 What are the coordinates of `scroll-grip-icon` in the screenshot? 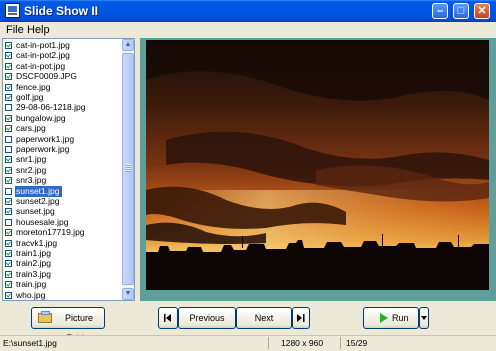 It's located at (128, 168).